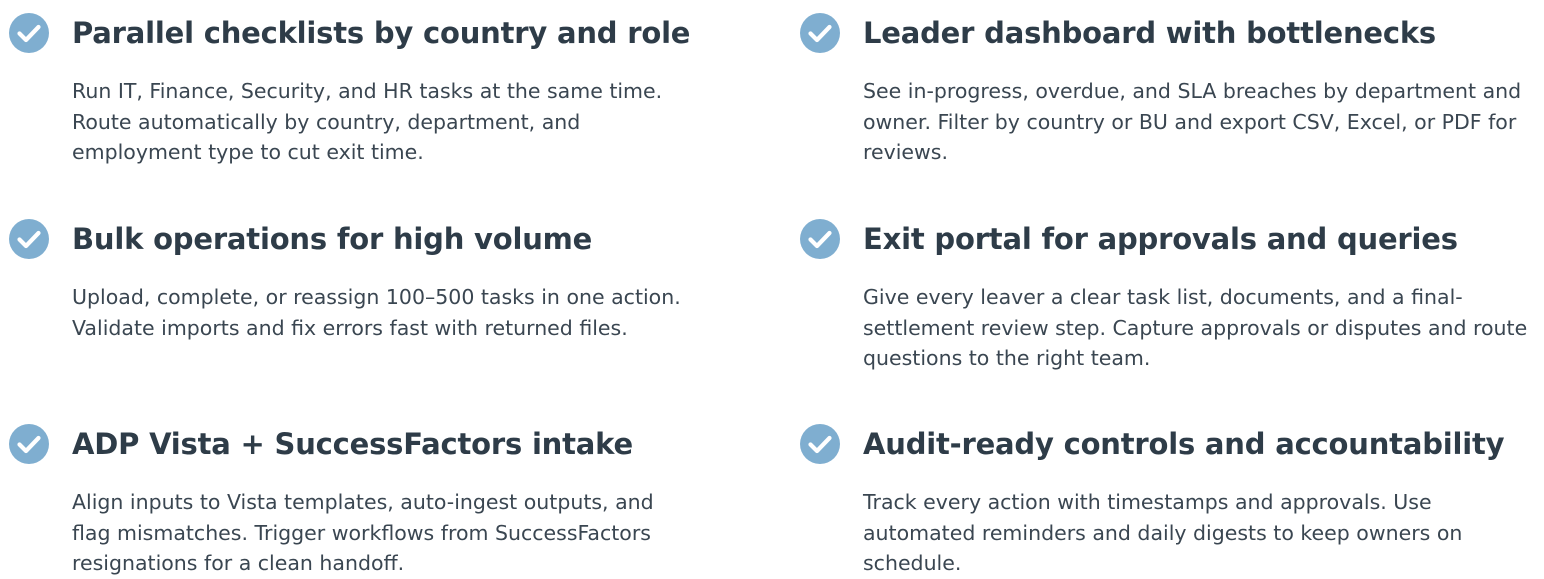 This screenshot has width=1544, height=579. What do you see at coordinates (352, 444) in the screenshot?
I see `feature-title: ADP Vista + SuccessFactors intake` at bounding box center [352, 444].